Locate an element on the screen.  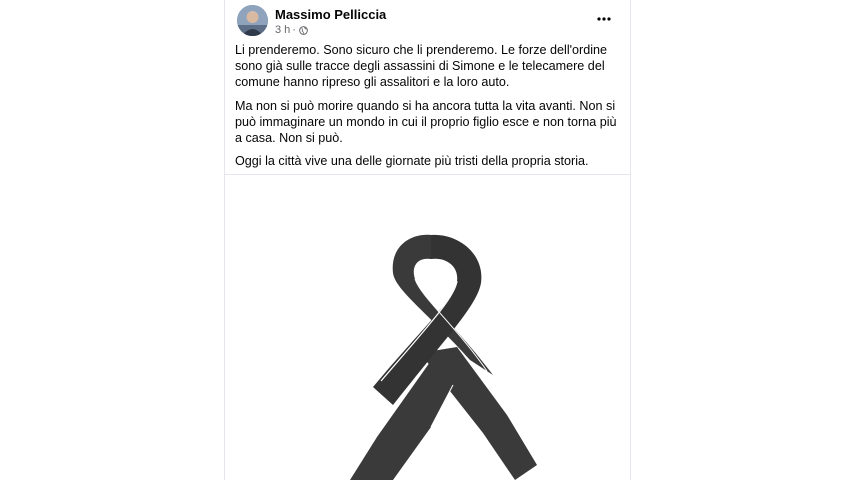
author-avatar is located at coordinates (252, 20).